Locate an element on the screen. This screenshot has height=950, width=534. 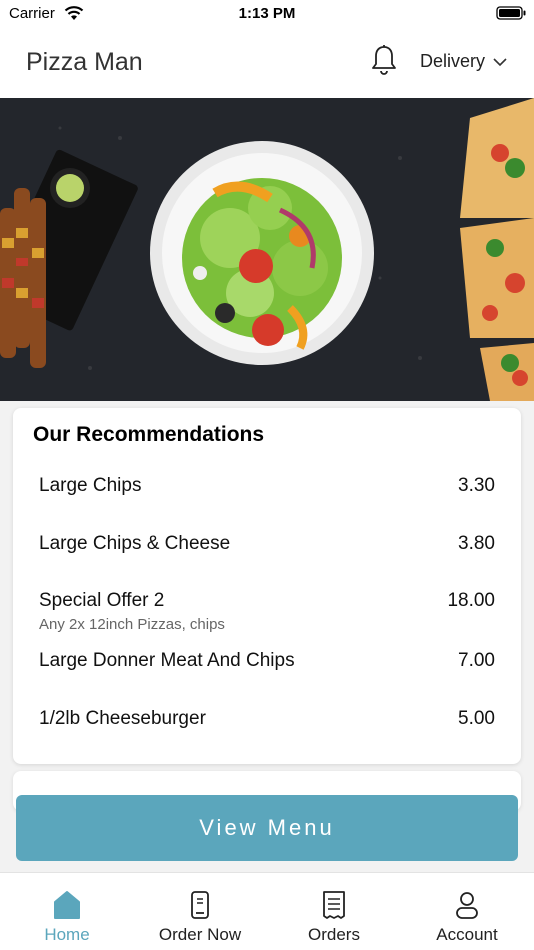
item-price: 7.00 is located at coordinates (476, 660).